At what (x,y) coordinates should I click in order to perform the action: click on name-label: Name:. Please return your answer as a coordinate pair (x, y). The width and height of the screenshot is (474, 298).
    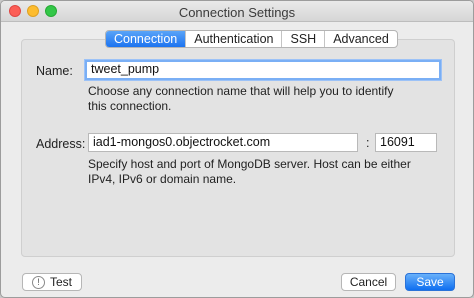
    Looking at the image, I should click on (54, 71).